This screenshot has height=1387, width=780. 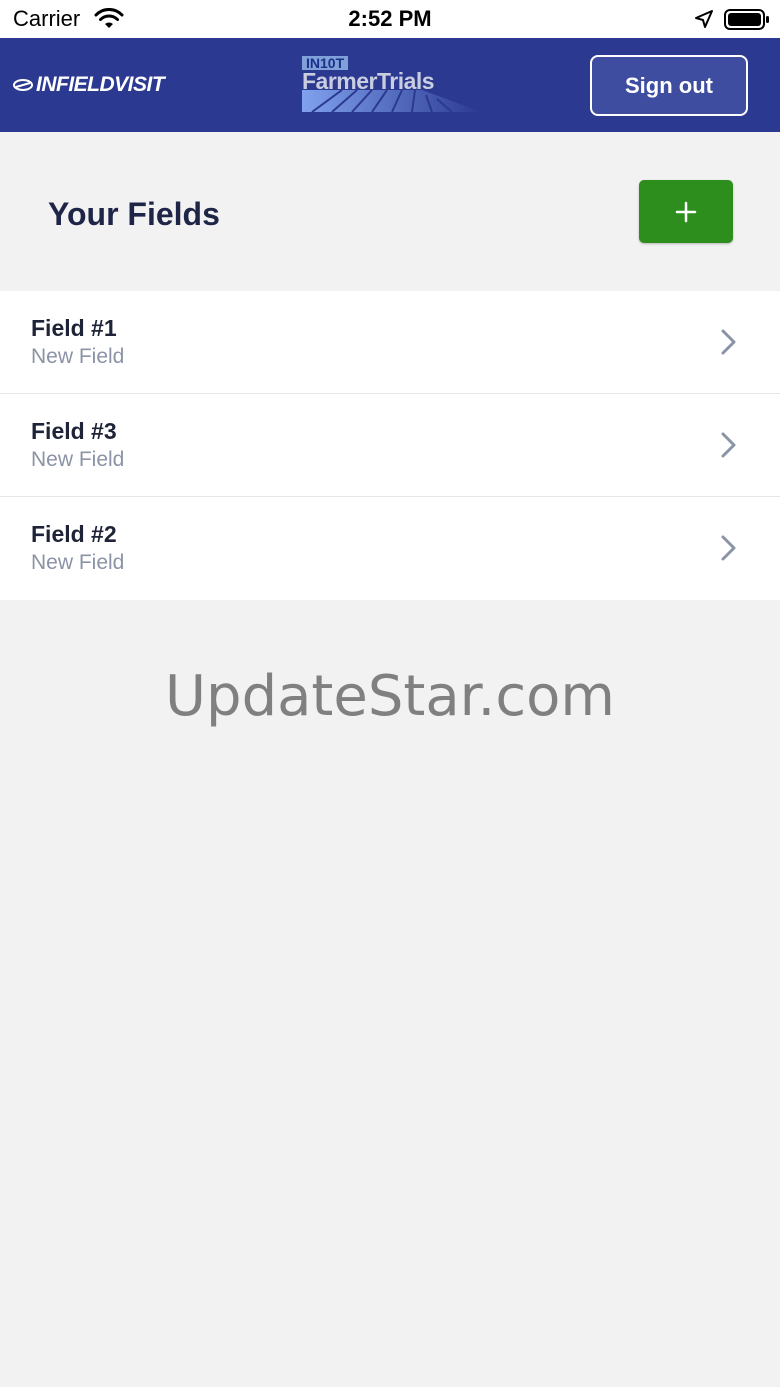 I want to click on list-item: Field #1 New Field, so click(x=390, y=342).